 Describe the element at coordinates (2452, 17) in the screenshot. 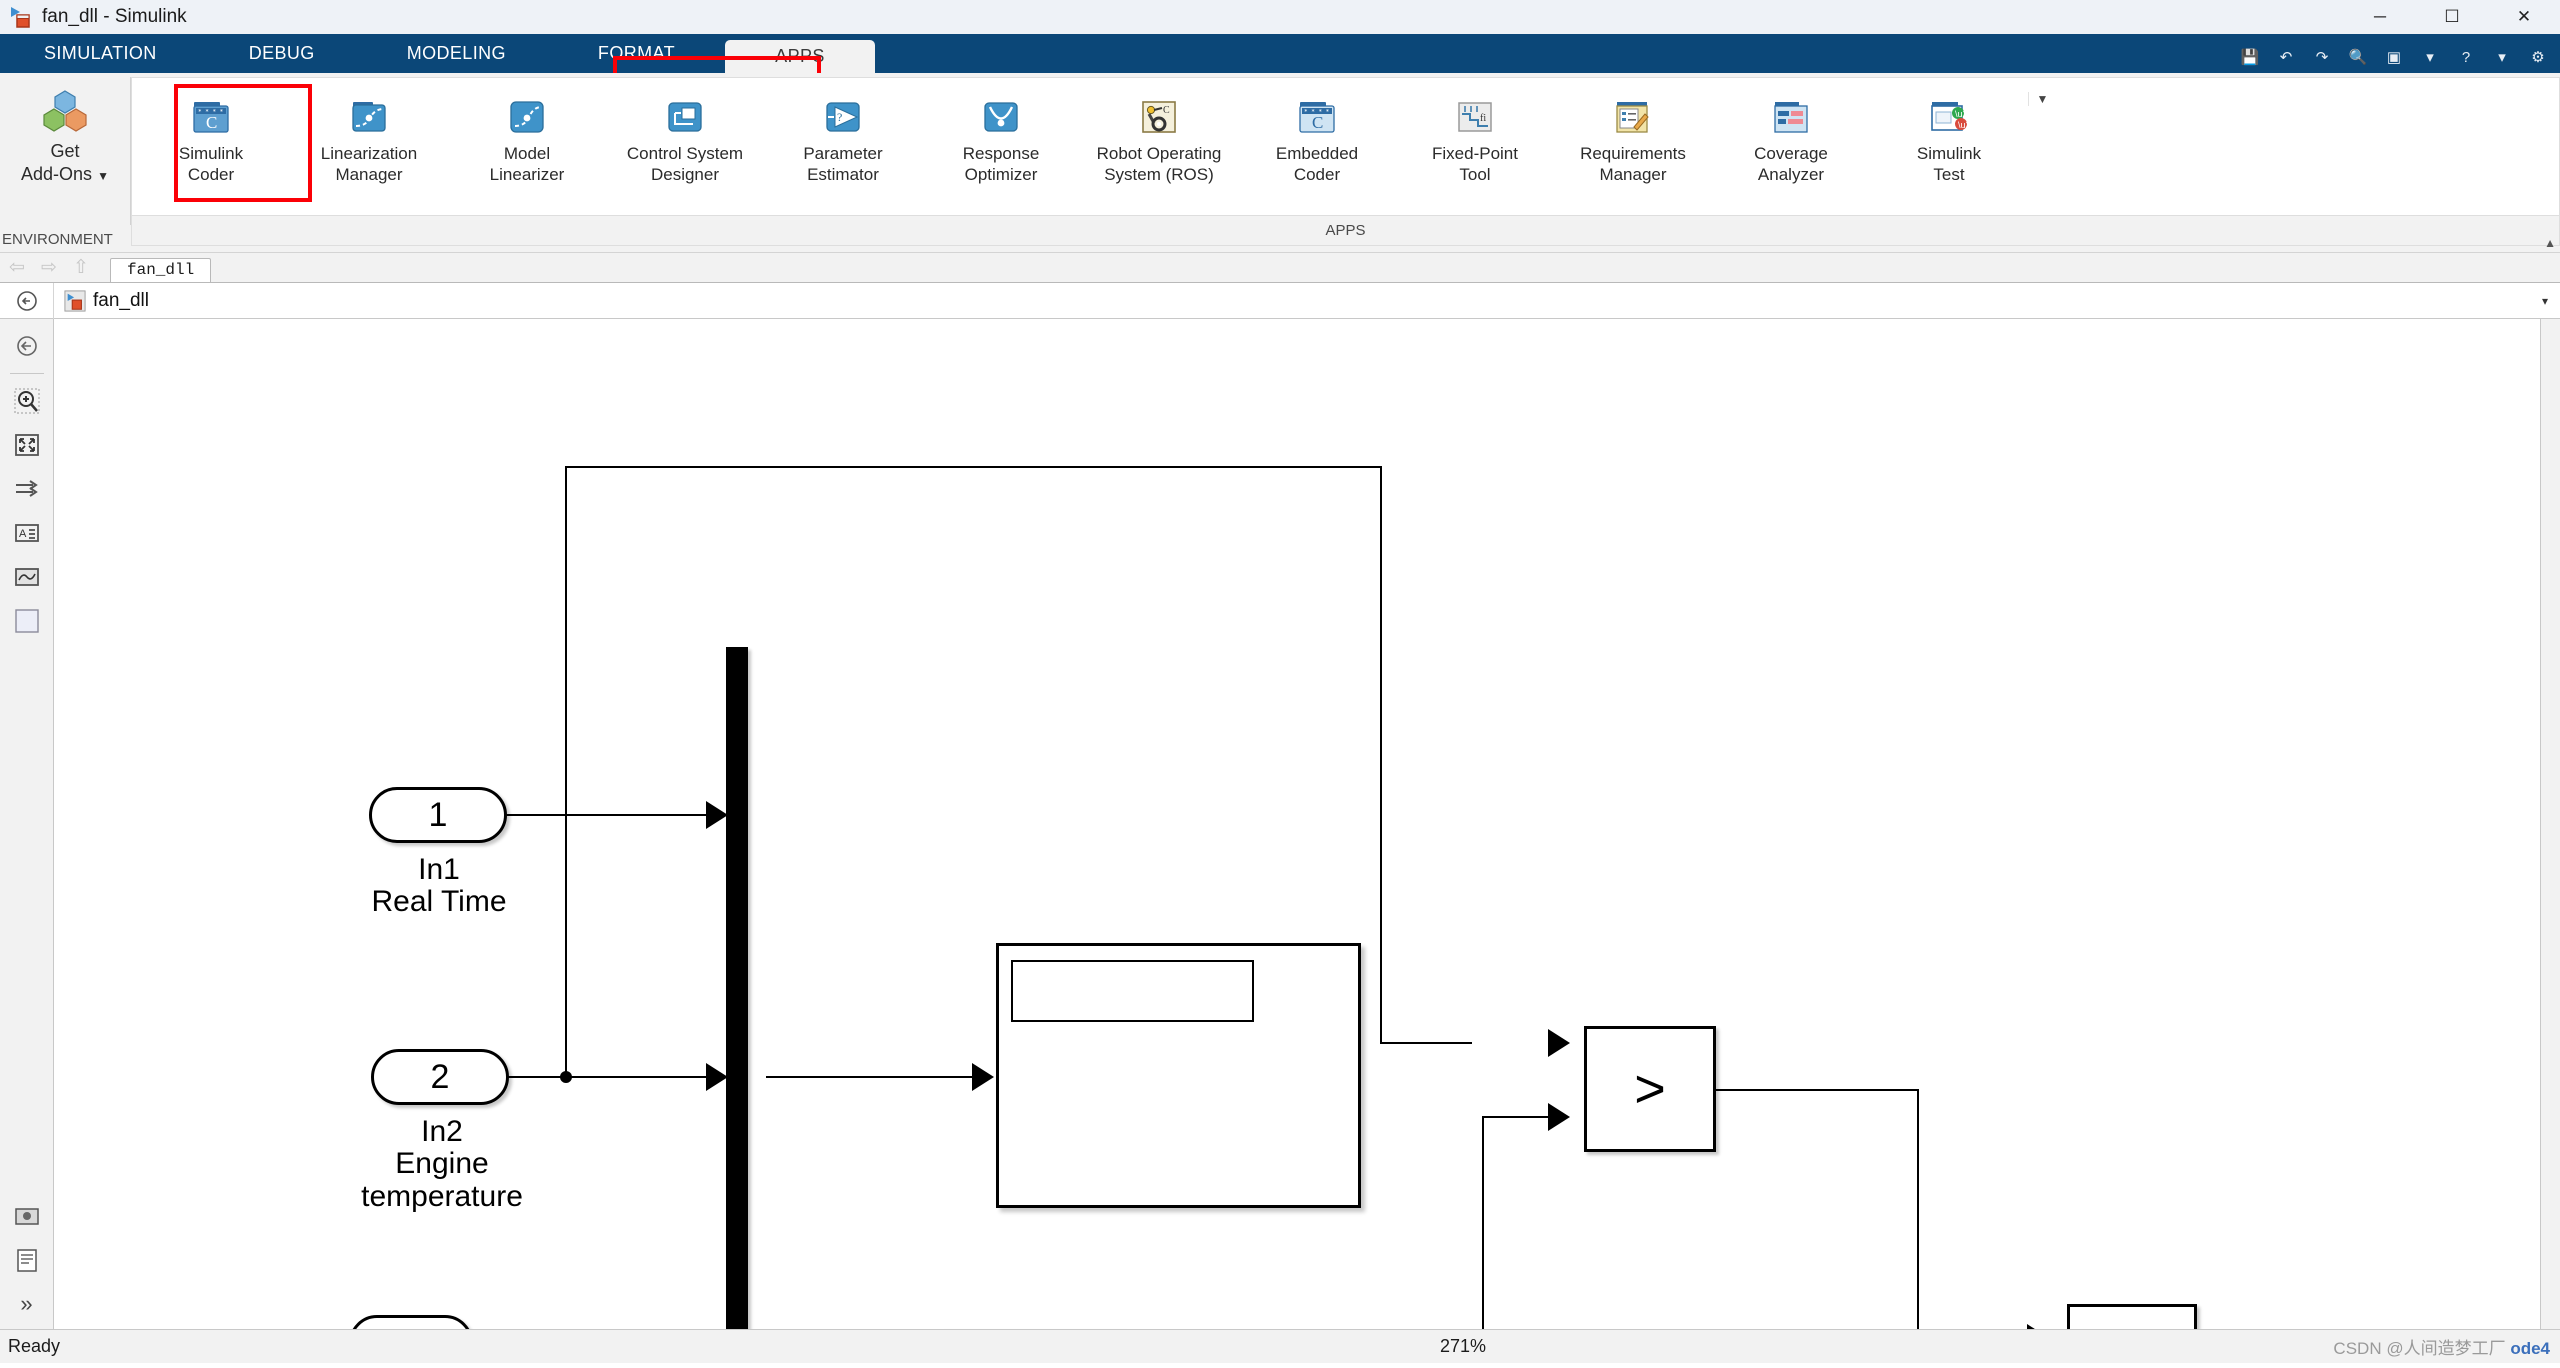

I see `maximize-button: ☐` at that location.